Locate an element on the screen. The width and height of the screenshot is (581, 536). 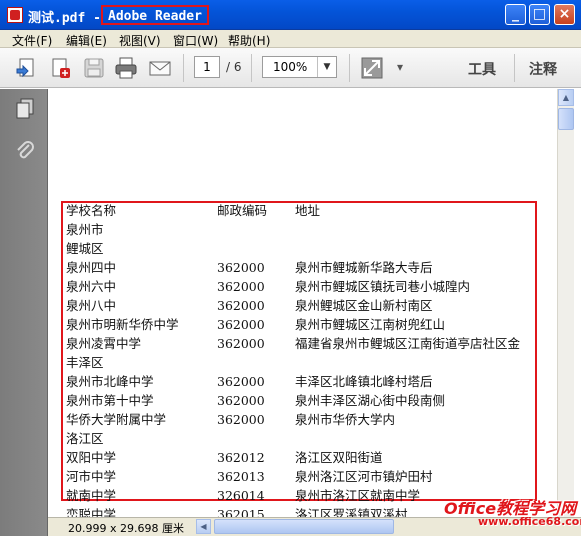
table-cell-school: 峦聪中学 is located at coordinates (91, 512).